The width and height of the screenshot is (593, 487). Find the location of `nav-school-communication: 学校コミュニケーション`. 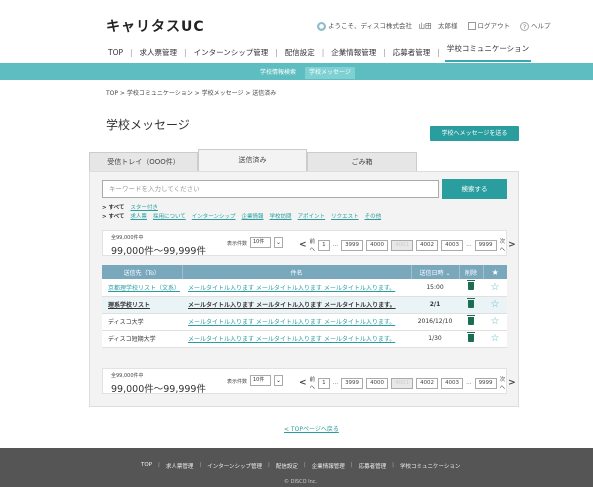

nav-school-communication: 学校コミュニケーション is located at coordinates (488, 52).